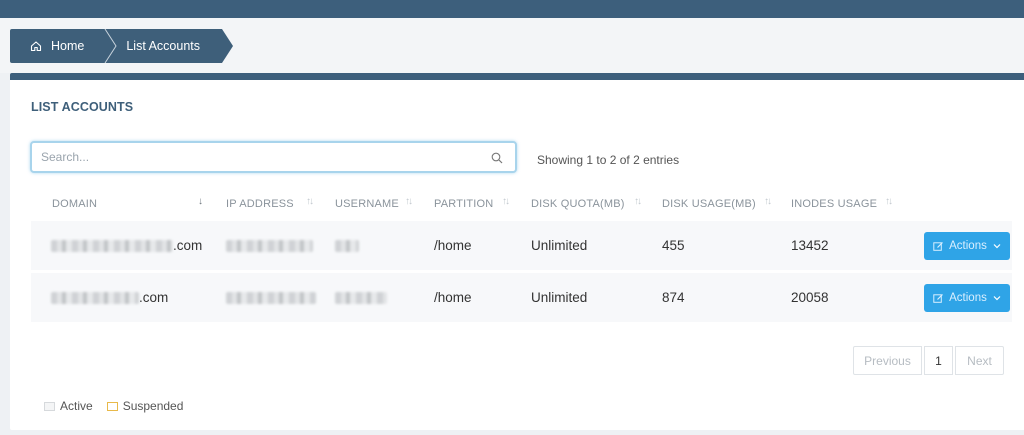  I want to click on entries-info: Showing 1 to 2 of 2 entries, so click(608, 160).